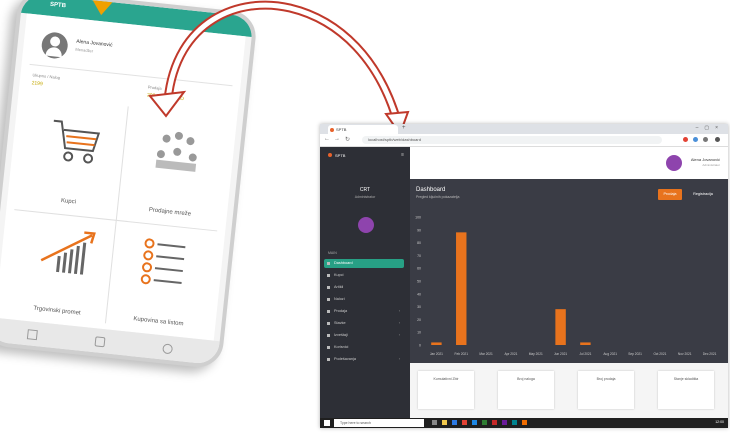  Describe the element at coordinates (364, 311) in the screenshot. I see `sidebar-item-prodaja: Prodaja ›` at that location.